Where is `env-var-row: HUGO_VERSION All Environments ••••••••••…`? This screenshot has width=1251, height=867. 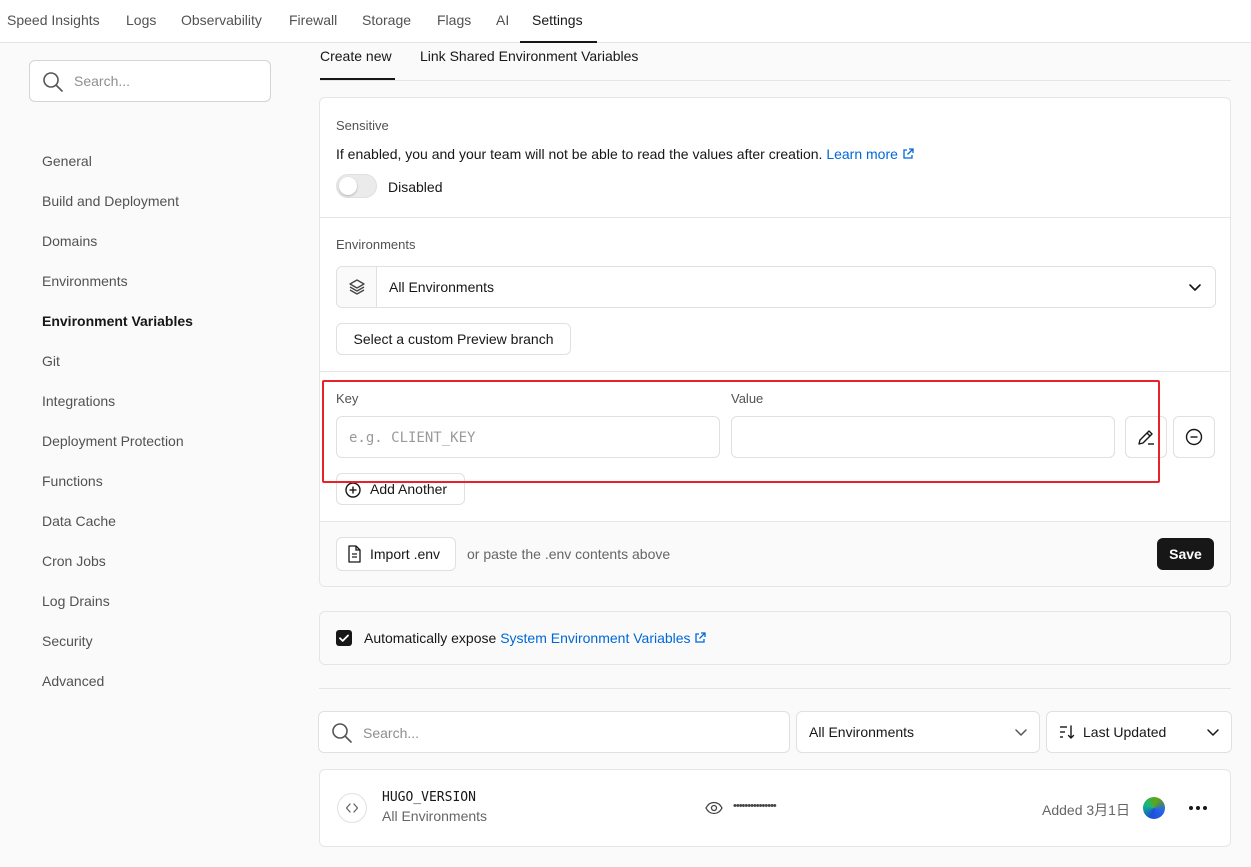
env-var-row: HUGO_VERSION All Environments ••••••••••… is located at coordinates (775, 808).